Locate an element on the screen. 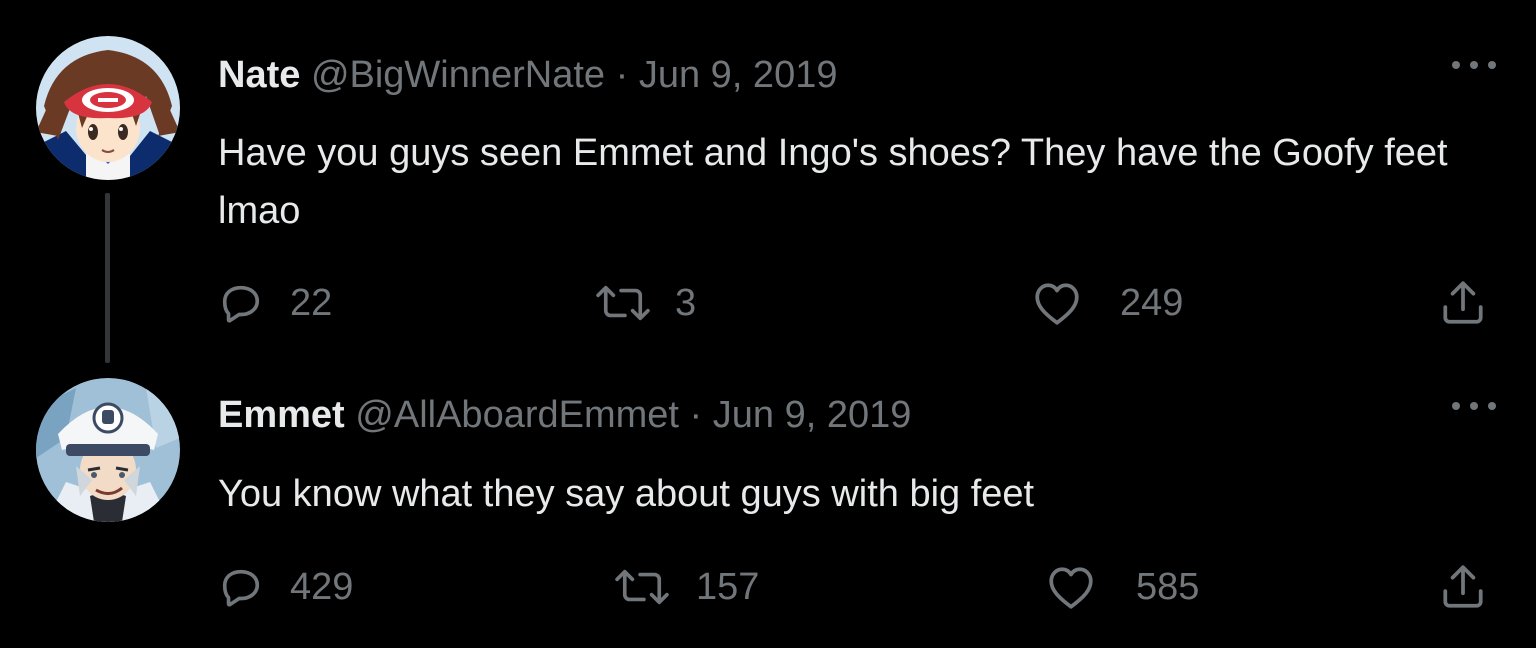  tweet-actions: 22 3 249 is located at coordinates (768, 303).